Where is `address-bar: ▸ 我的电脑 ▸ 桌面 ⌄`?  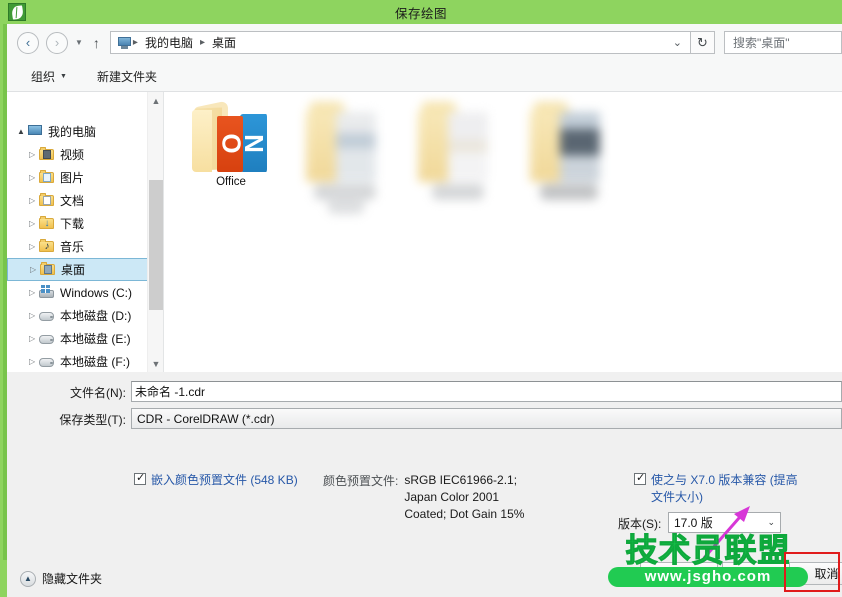
address-bar: ▸ 我的电脑 ▸ 桌面 ⌄ is located at coordinates (400, 42).